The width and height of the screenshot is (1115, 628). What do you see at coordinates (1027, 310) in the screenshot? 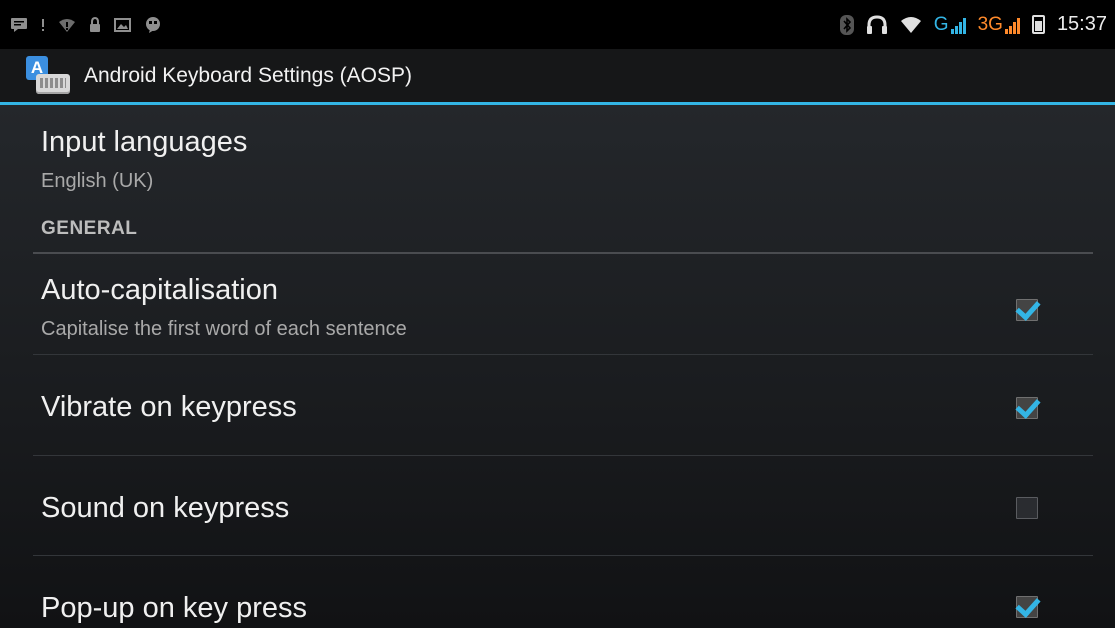
I see `auto-capitalisation-checkbox` at bounding box center [1027, 310].